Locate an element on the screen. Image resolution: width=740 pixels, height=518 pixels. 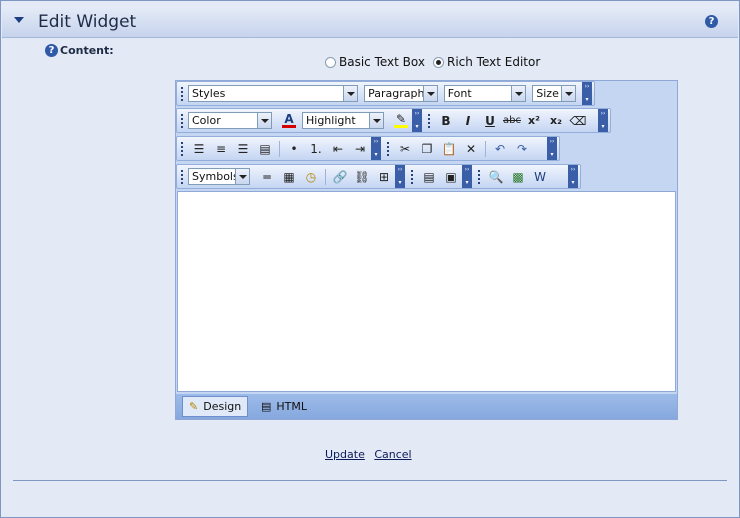
basic-text-box-radio: Basic Text Box is located at coordinates (375, 62).